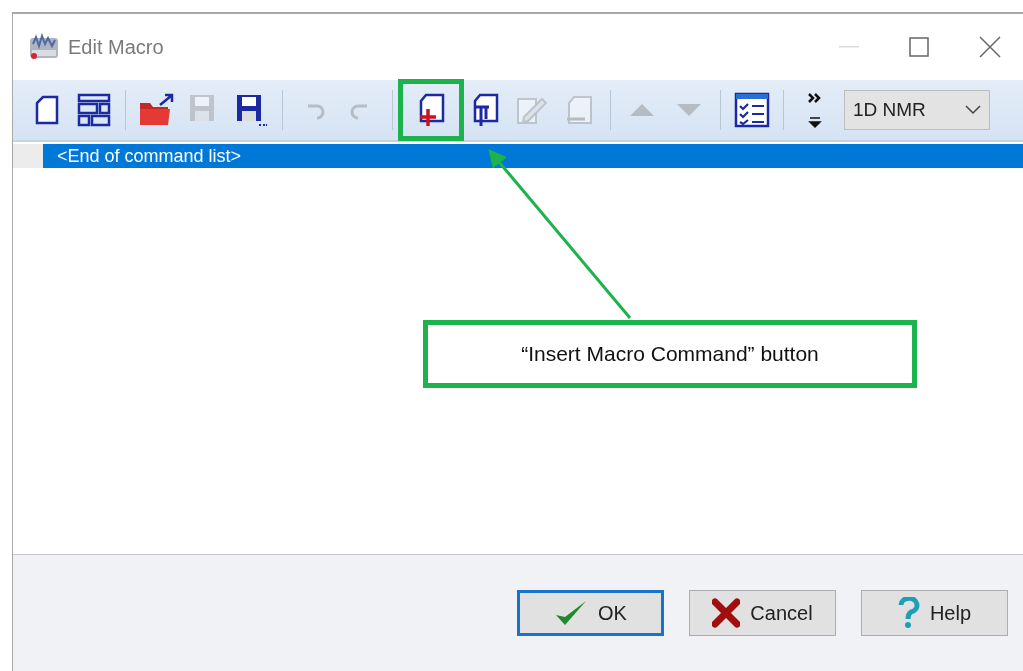 This screenshot has height=671, width=1023. Describe the element at coordinates (590, 613) in the screenshot. I see `ok-button: OK` at that location.